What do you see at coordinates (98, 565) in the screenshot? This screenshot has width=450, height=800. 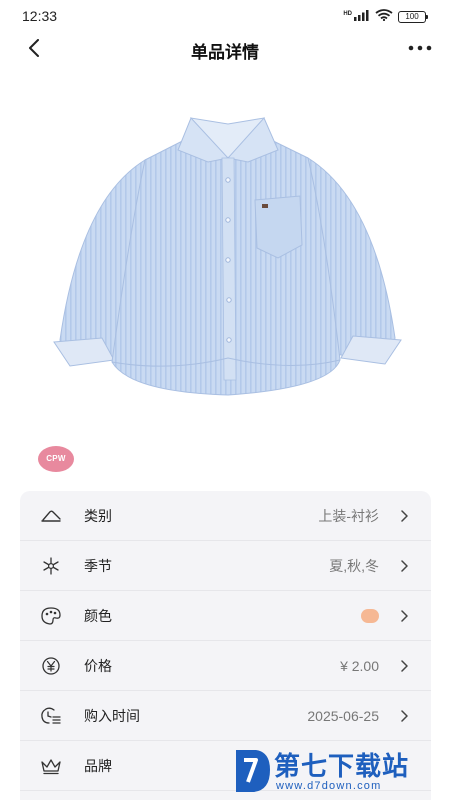 I see `detail-label: 季节` at bounding box center [98, 565].